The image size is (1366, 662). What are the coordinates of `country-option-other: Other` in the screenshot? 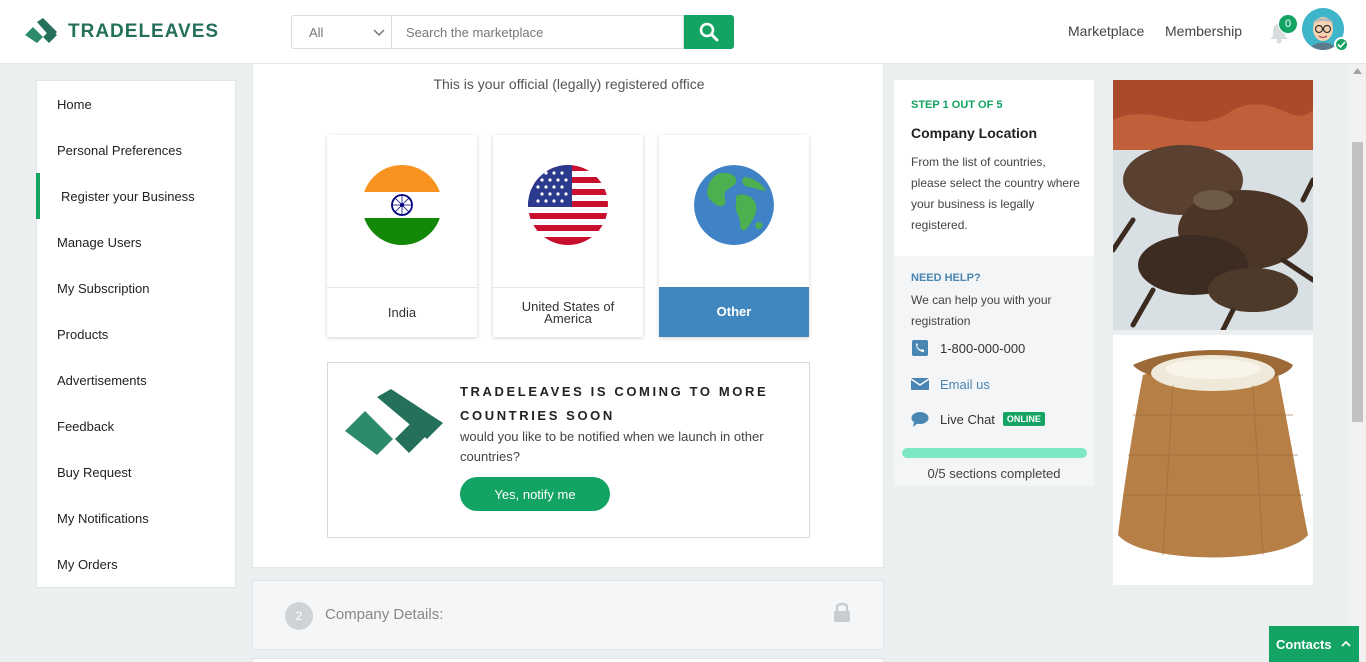 It's located at (734, 236).